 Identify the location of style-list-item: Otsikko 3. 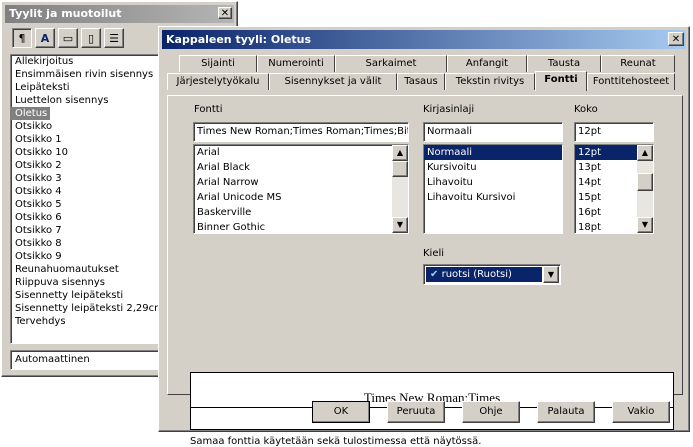
(85, 178).